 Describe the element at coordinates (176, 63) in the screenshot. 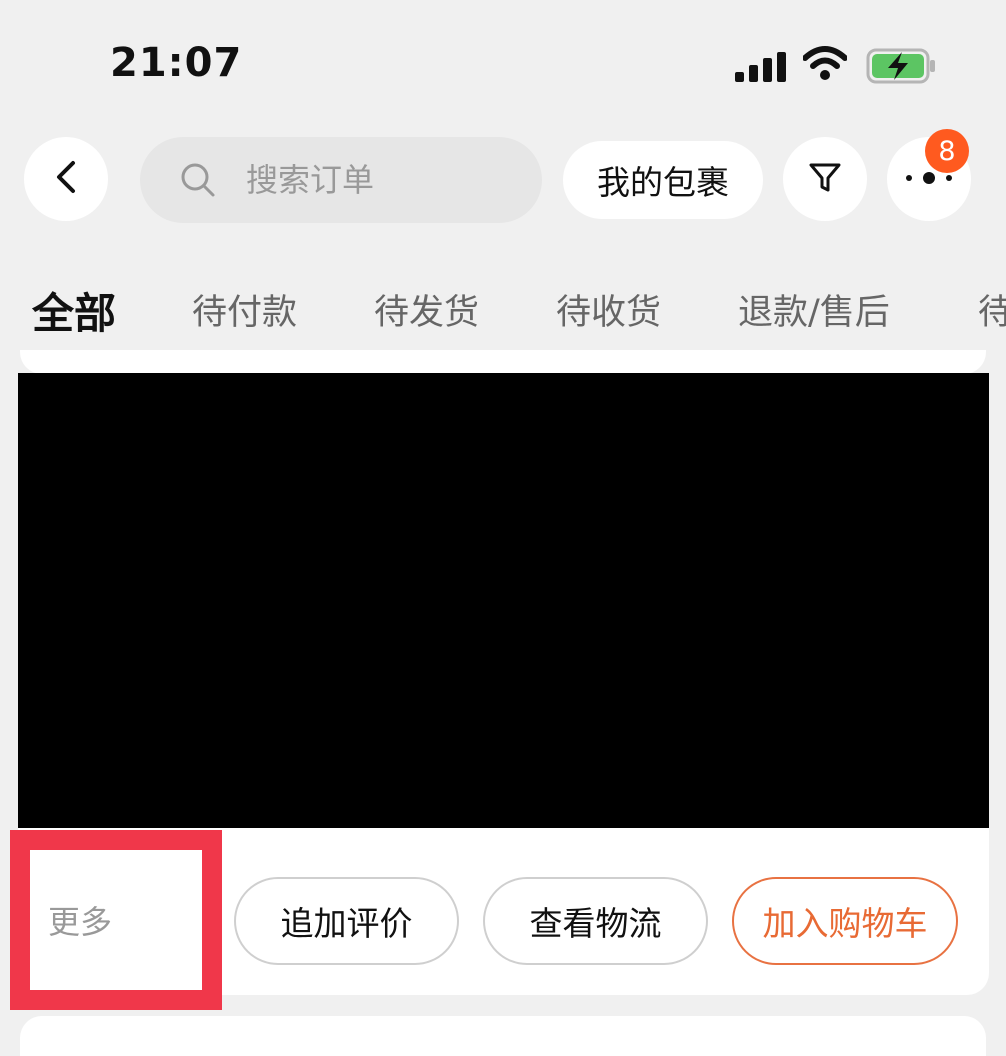

I see `status-time: 21:07` at that location.